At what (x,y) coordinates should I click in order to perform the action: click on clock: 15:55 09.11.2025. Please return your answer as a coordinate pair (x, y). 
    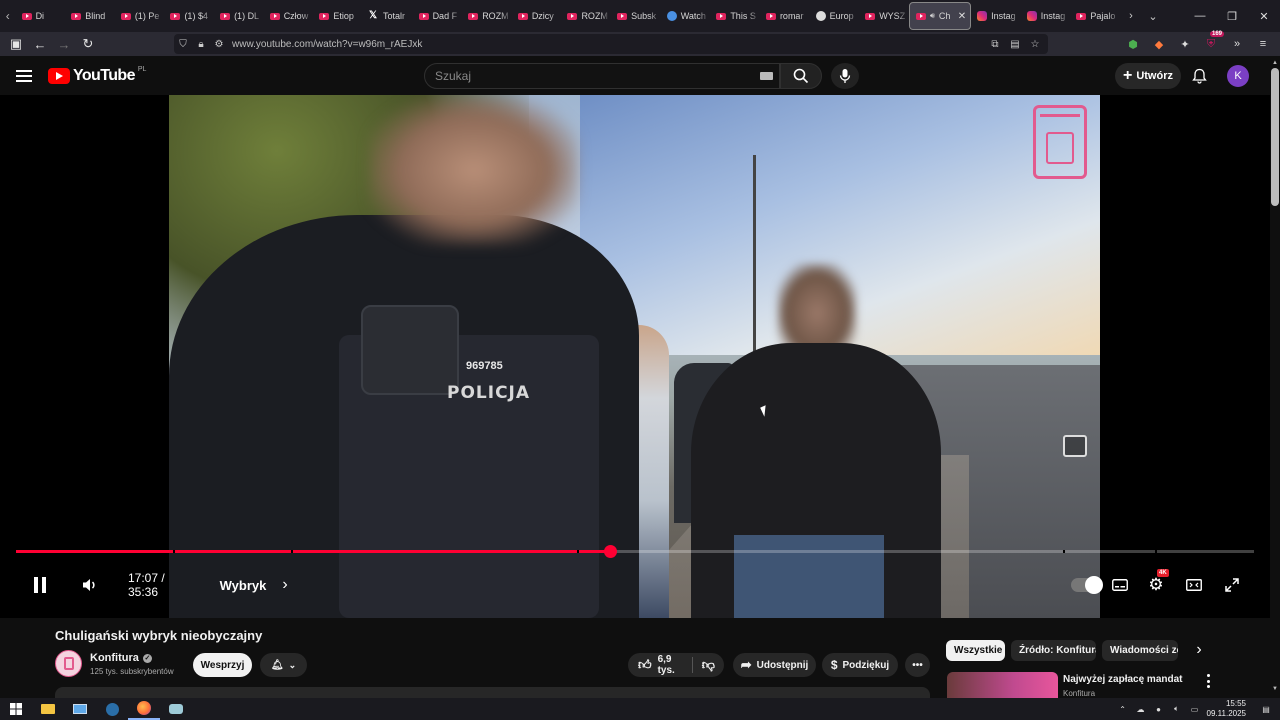
    Looking at the image, I should click on (1226, 709).